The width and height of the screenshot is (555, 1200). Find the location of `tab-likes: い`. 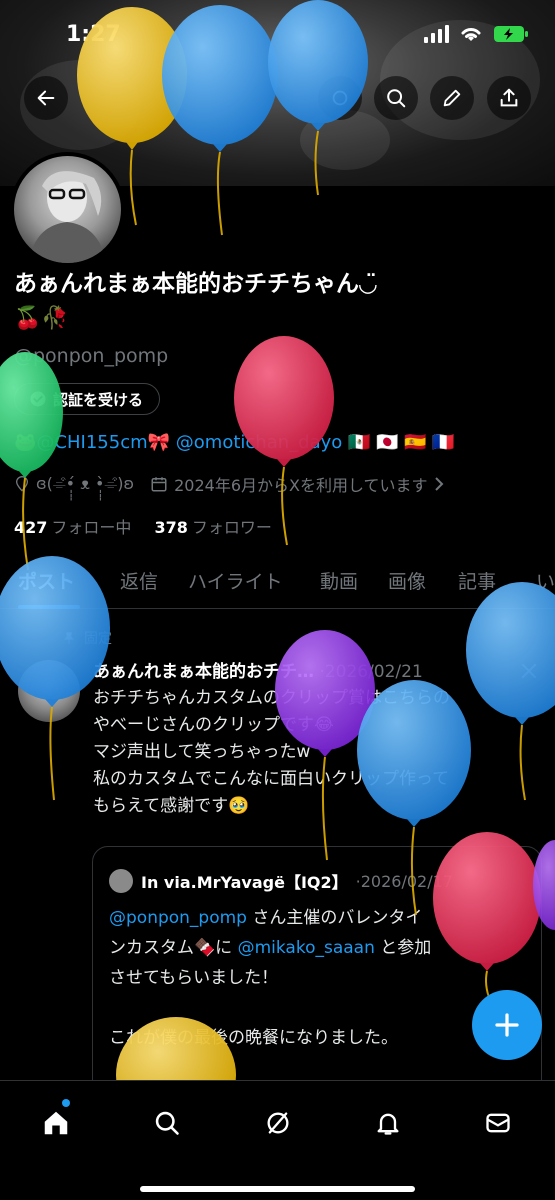

tab-likes: い is located at coordinates (545, 580).